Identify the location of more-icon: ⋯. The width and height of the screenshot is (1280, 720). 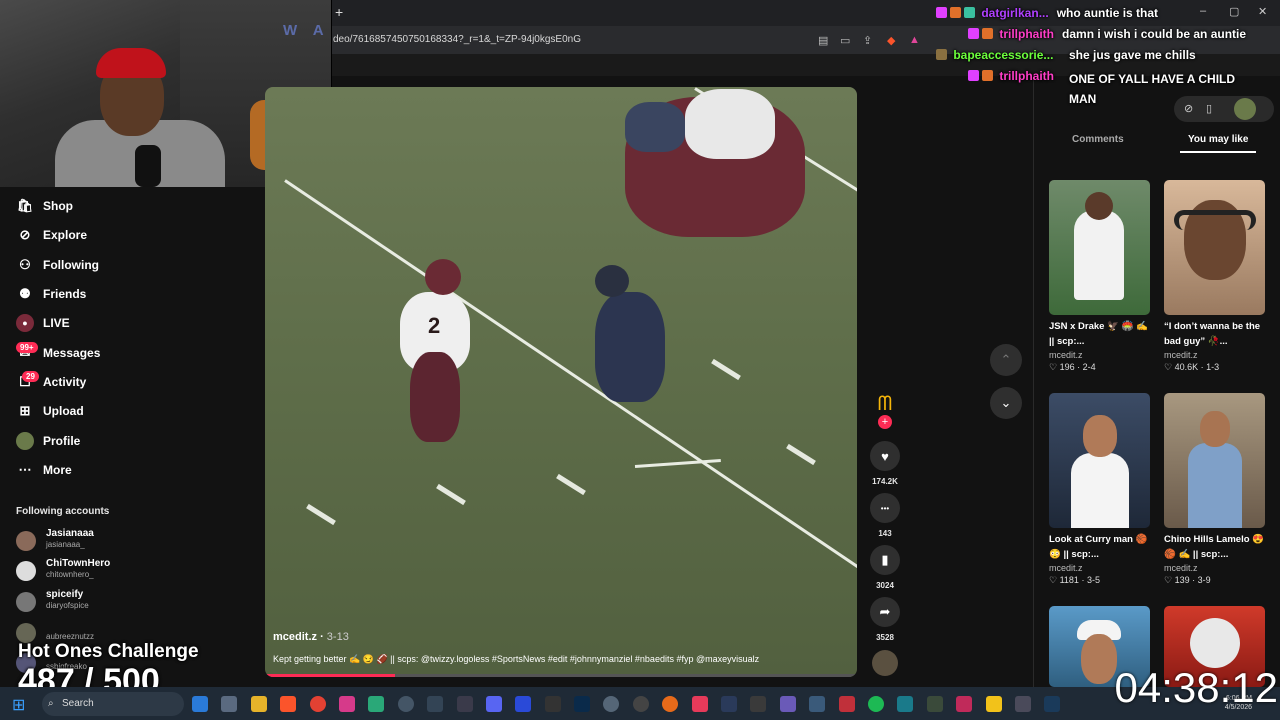
(25, 469).